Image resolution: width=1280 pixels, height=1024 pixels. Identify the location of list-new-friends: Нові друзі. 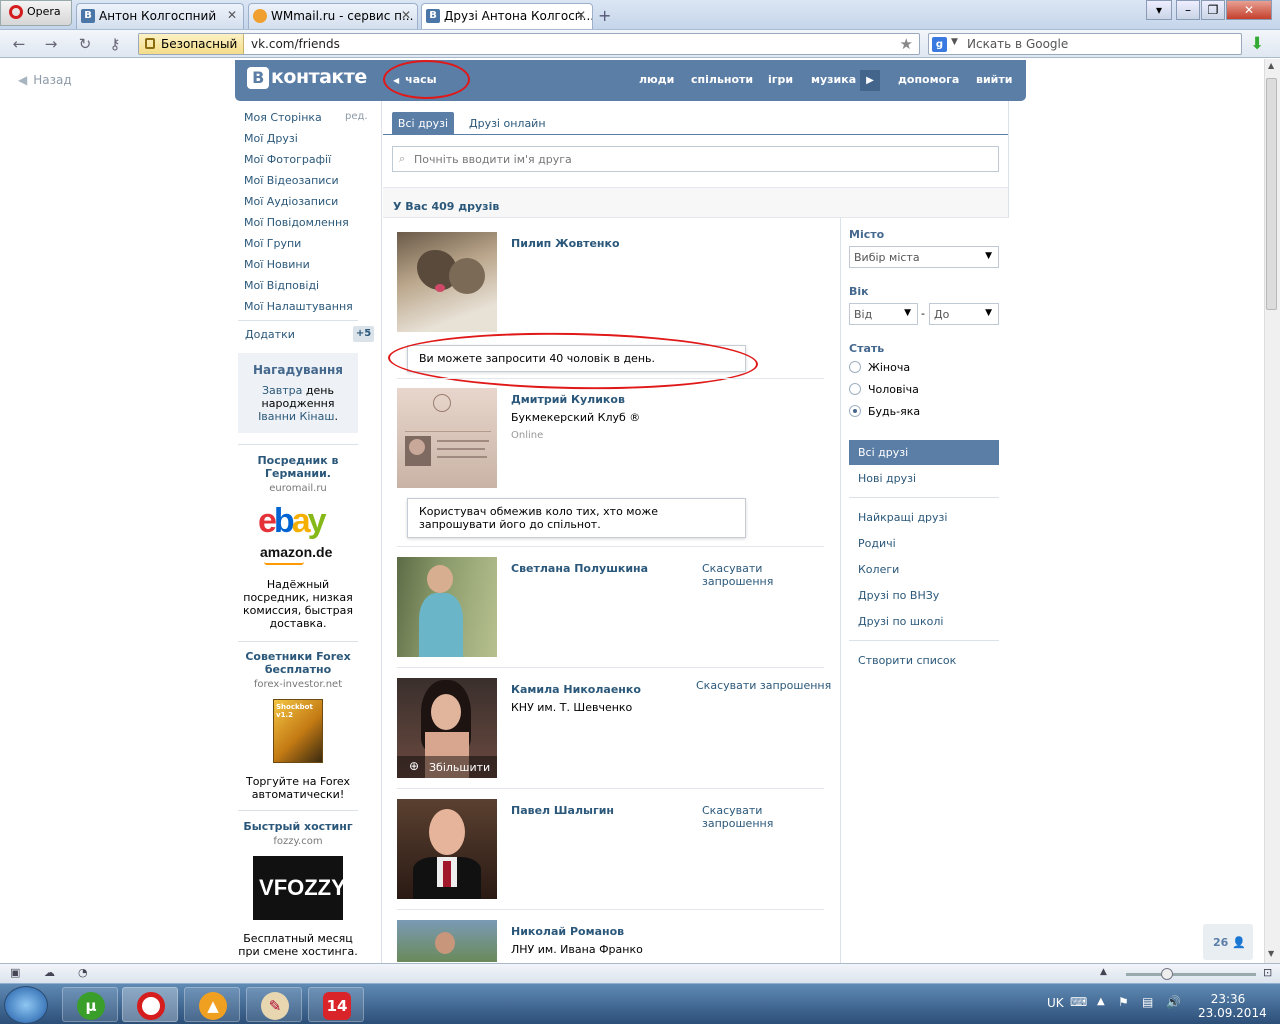
(887, 478).